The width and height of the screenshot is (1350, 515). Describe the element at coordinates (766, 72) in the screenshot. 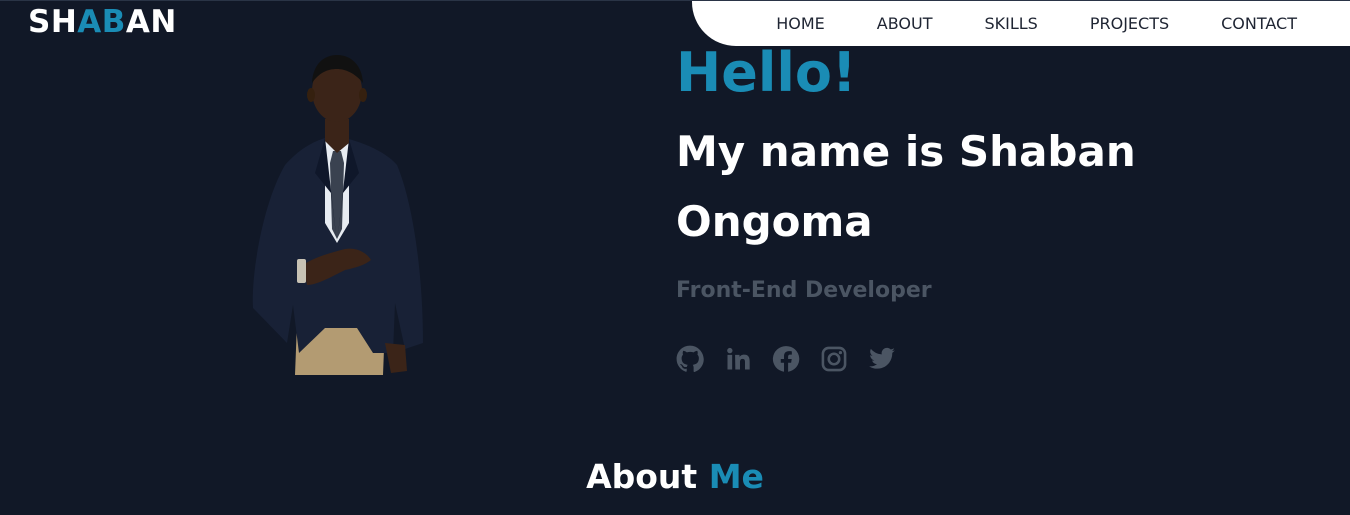

I see `hero-greeting: Hello!` at that location.